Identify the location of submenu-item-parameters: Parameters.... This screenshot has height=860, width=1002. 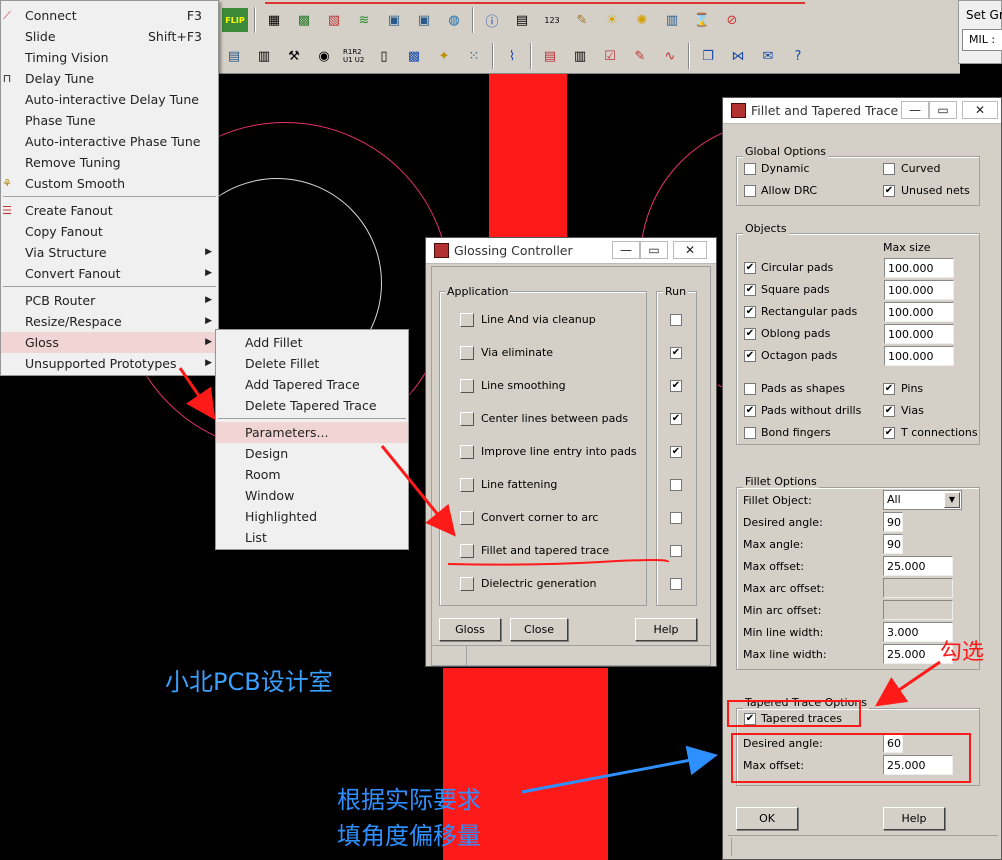
(312, 432).